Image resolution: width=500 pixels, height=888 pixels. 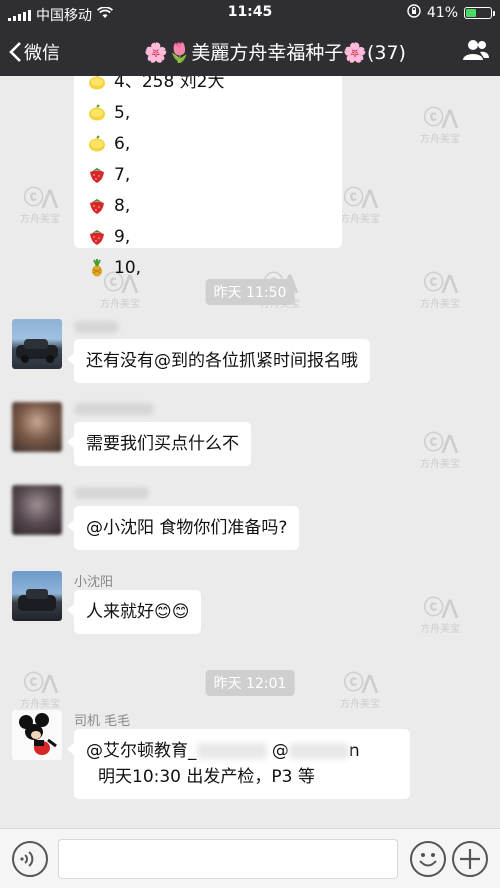 I want to click on nav-bar: 微信 🌸🌷美麗方舟幸福种子🌸(37), so click(x=250, y=51).